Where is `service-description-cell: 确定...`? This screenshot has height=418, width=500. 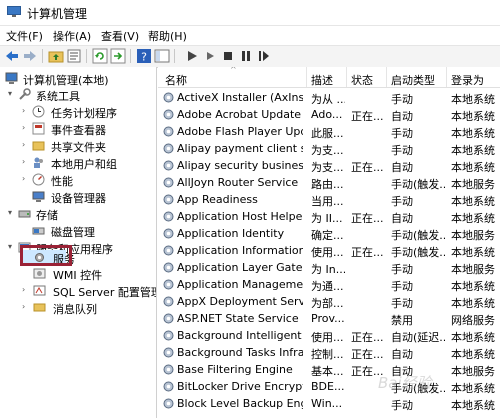
service-description-cell: 确定... is located at coordinates (327, 235).